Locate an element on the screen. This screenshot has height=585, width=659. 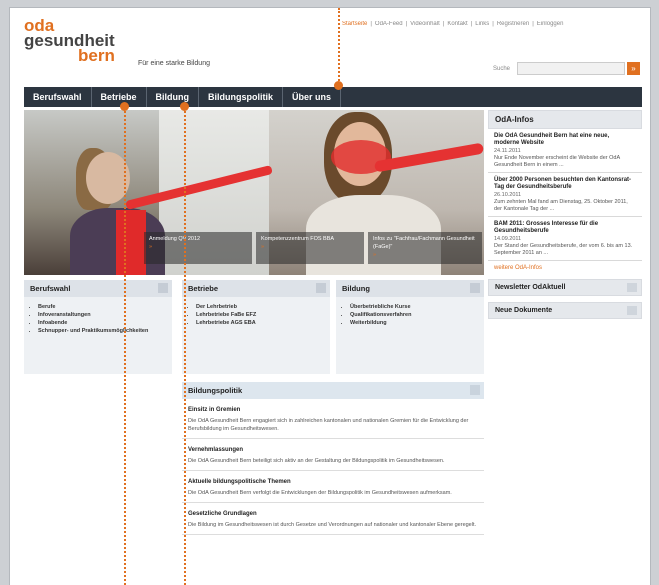
hero-caption-text: Anmeldung QV 2012 is located at coordinates (175, 239).